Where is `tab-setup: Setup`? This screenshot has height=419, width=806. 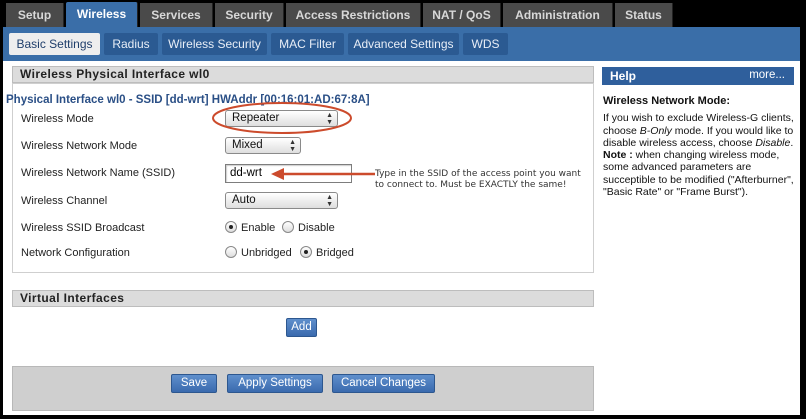
tab-setup: Setup is located at coordinates (35, 15).